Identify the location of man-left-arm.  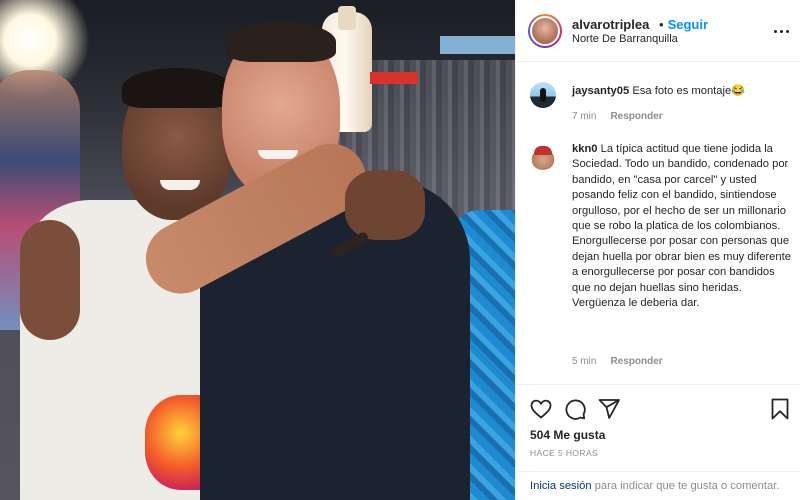
(50, 280).